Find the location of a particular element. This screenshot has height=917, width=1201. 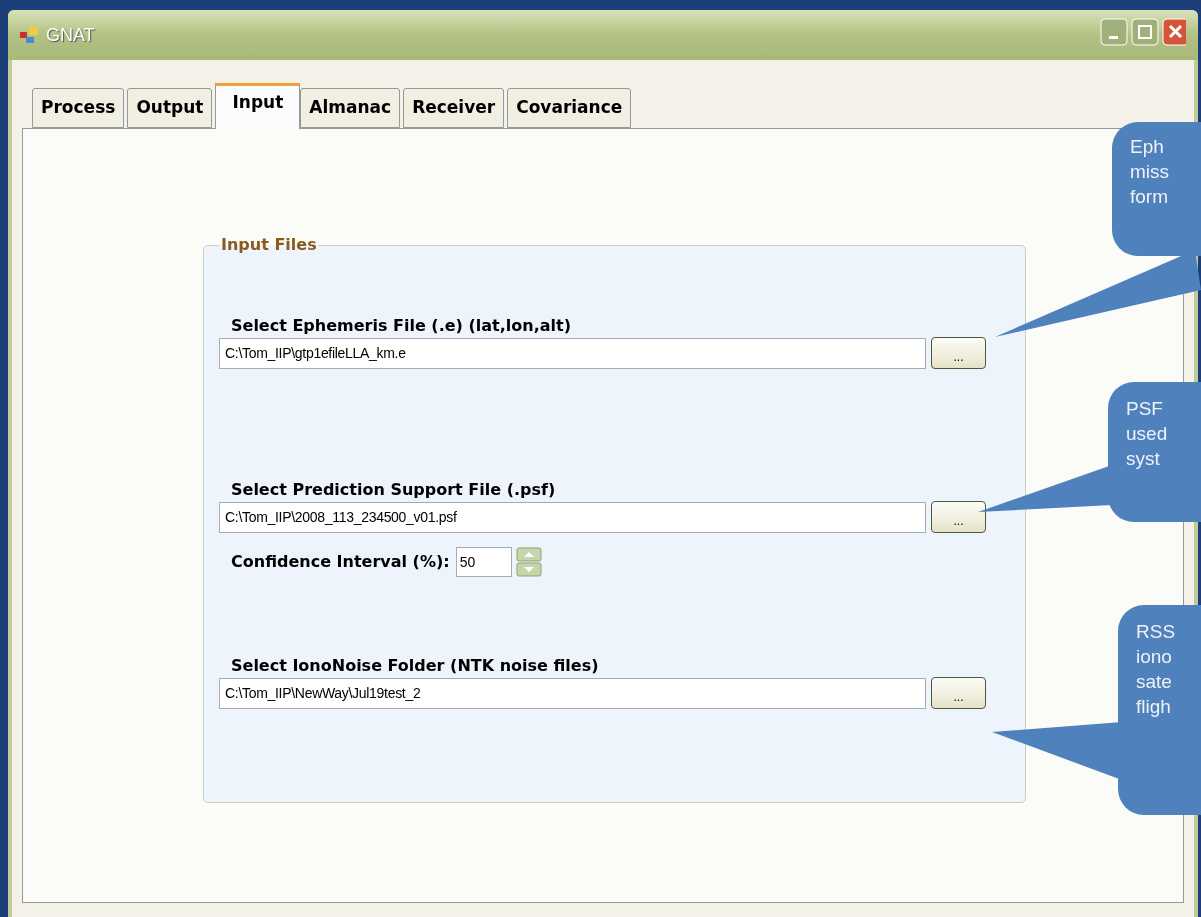

tab: Output is located at coordinates (170, 108).